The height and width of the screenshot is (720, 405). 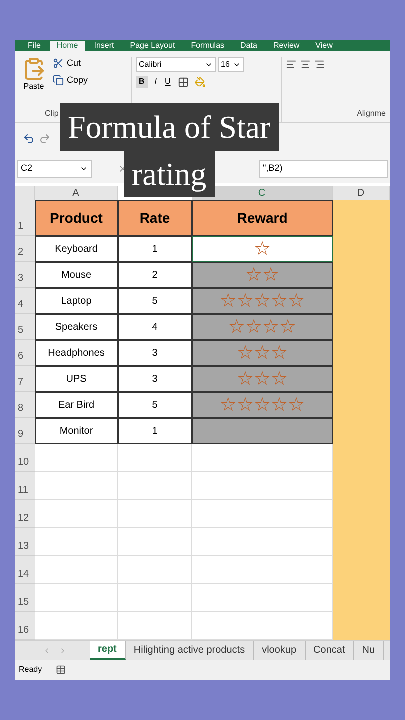 I want to click on ribbon-tab: Home, so click(x=68, y=46).